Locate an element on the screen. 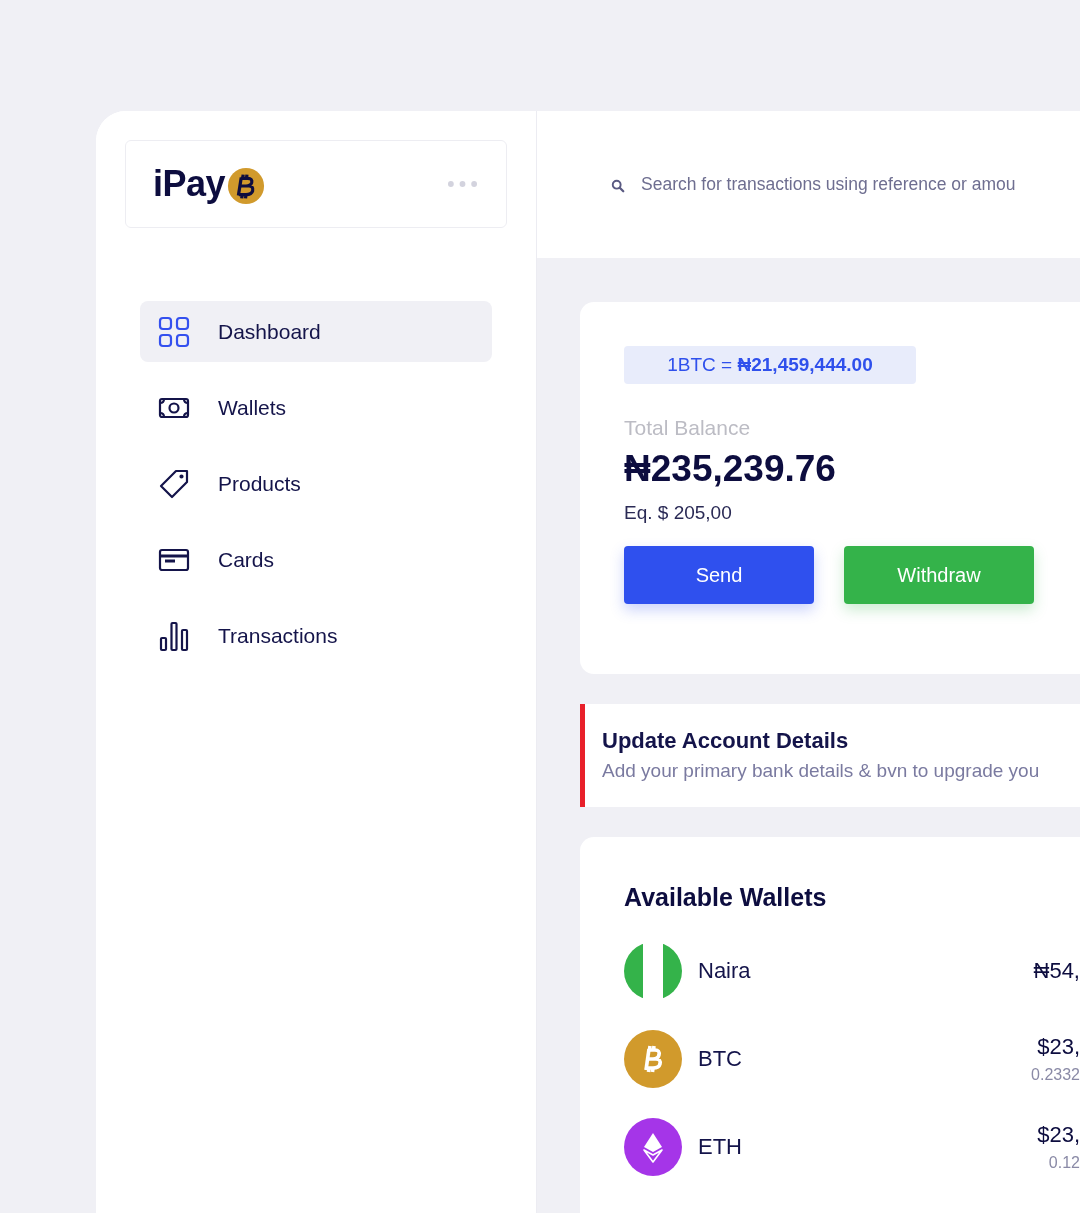 This screenshot has height=1213, width=1080. ethereum-icon is located at coordinates (653, 1147).